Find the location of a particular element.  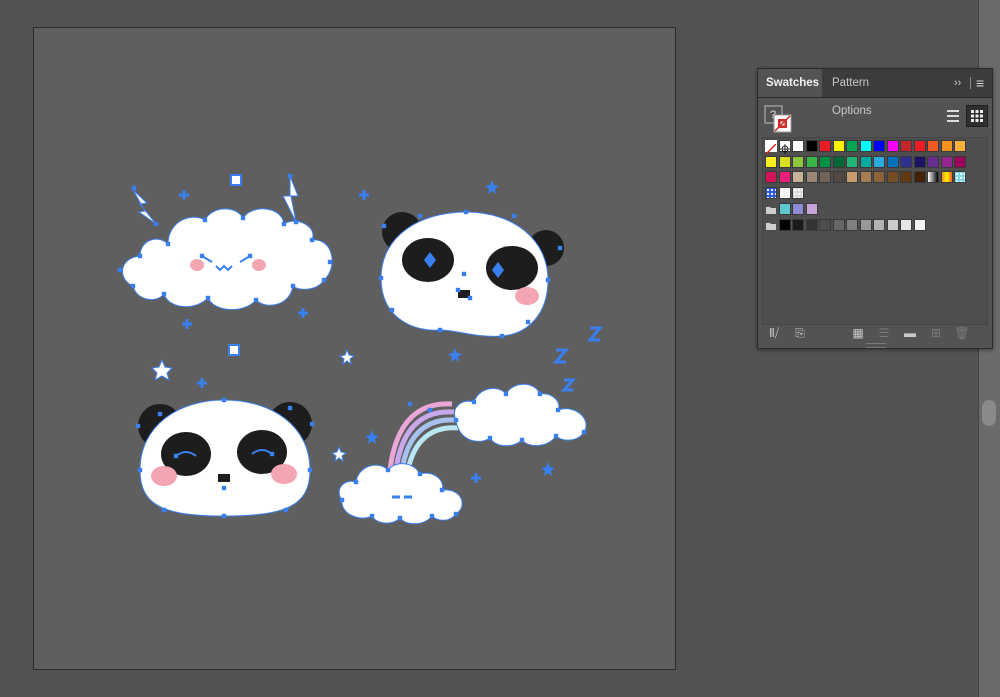

fill-stroke-indicator: ? is located at coordinates (779, 120).